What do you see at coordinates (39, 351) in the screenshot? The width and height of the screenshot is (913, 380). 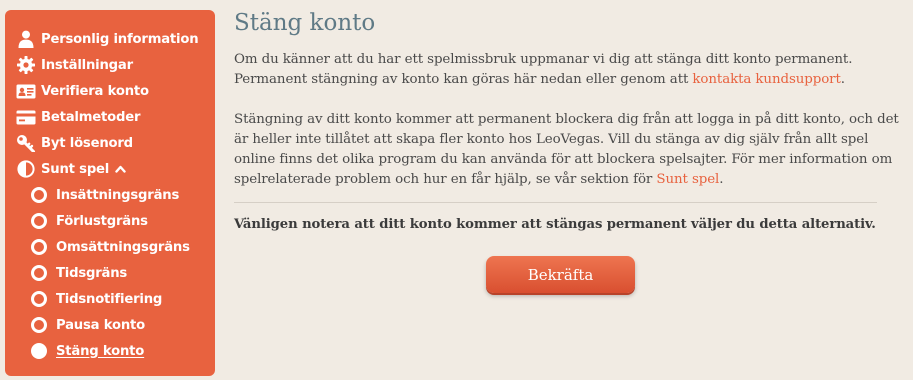 I see `filled-circle-icon` at bounding box center [39, 351].